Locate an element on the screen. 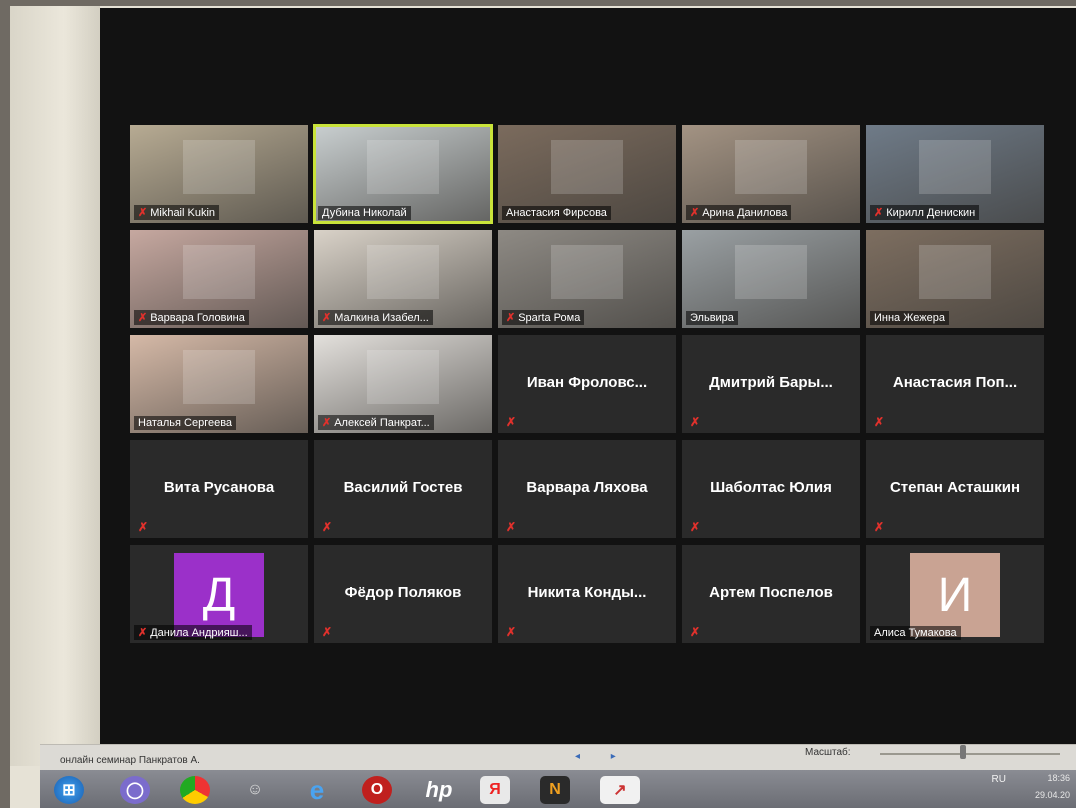  participant-name: Кирилл Денискин is located at coordinates (931, 213).